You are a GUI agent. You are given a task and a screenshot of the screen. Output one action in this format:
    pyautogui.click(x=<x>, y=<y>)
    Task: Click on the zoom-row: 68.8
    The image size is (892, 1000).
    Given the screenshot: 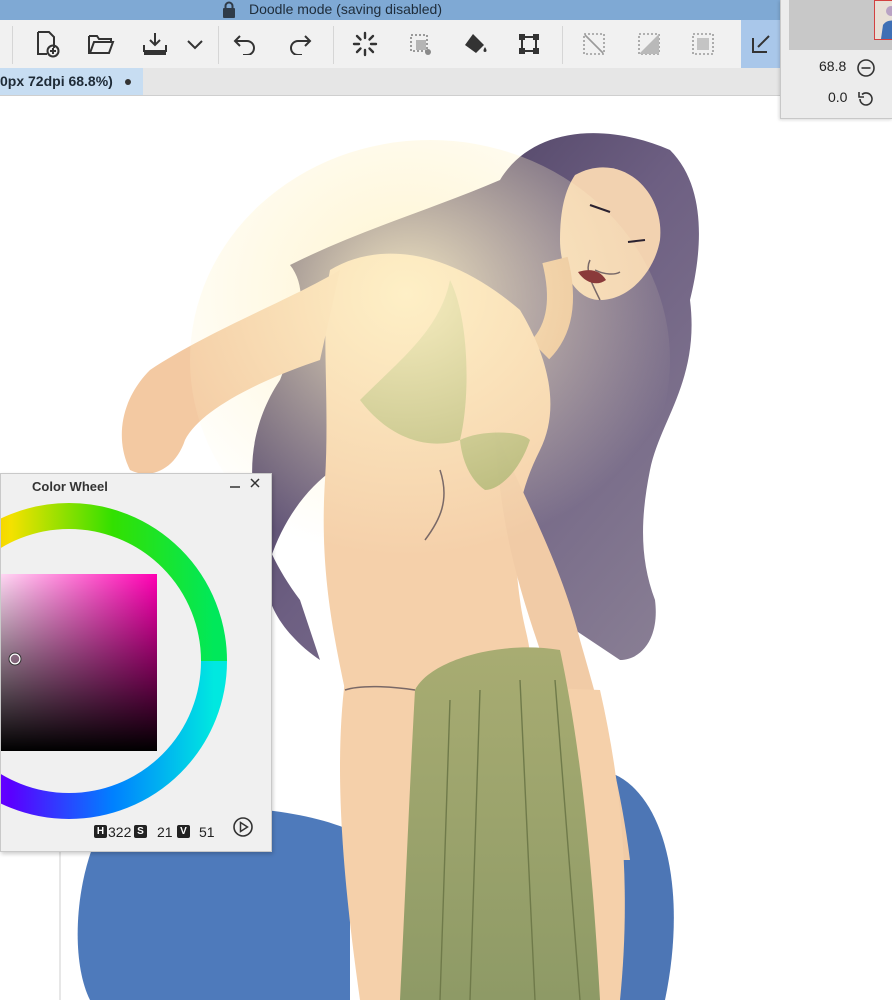 What is the action you would take?
    pyautogui.click(x=836, y=68)
    